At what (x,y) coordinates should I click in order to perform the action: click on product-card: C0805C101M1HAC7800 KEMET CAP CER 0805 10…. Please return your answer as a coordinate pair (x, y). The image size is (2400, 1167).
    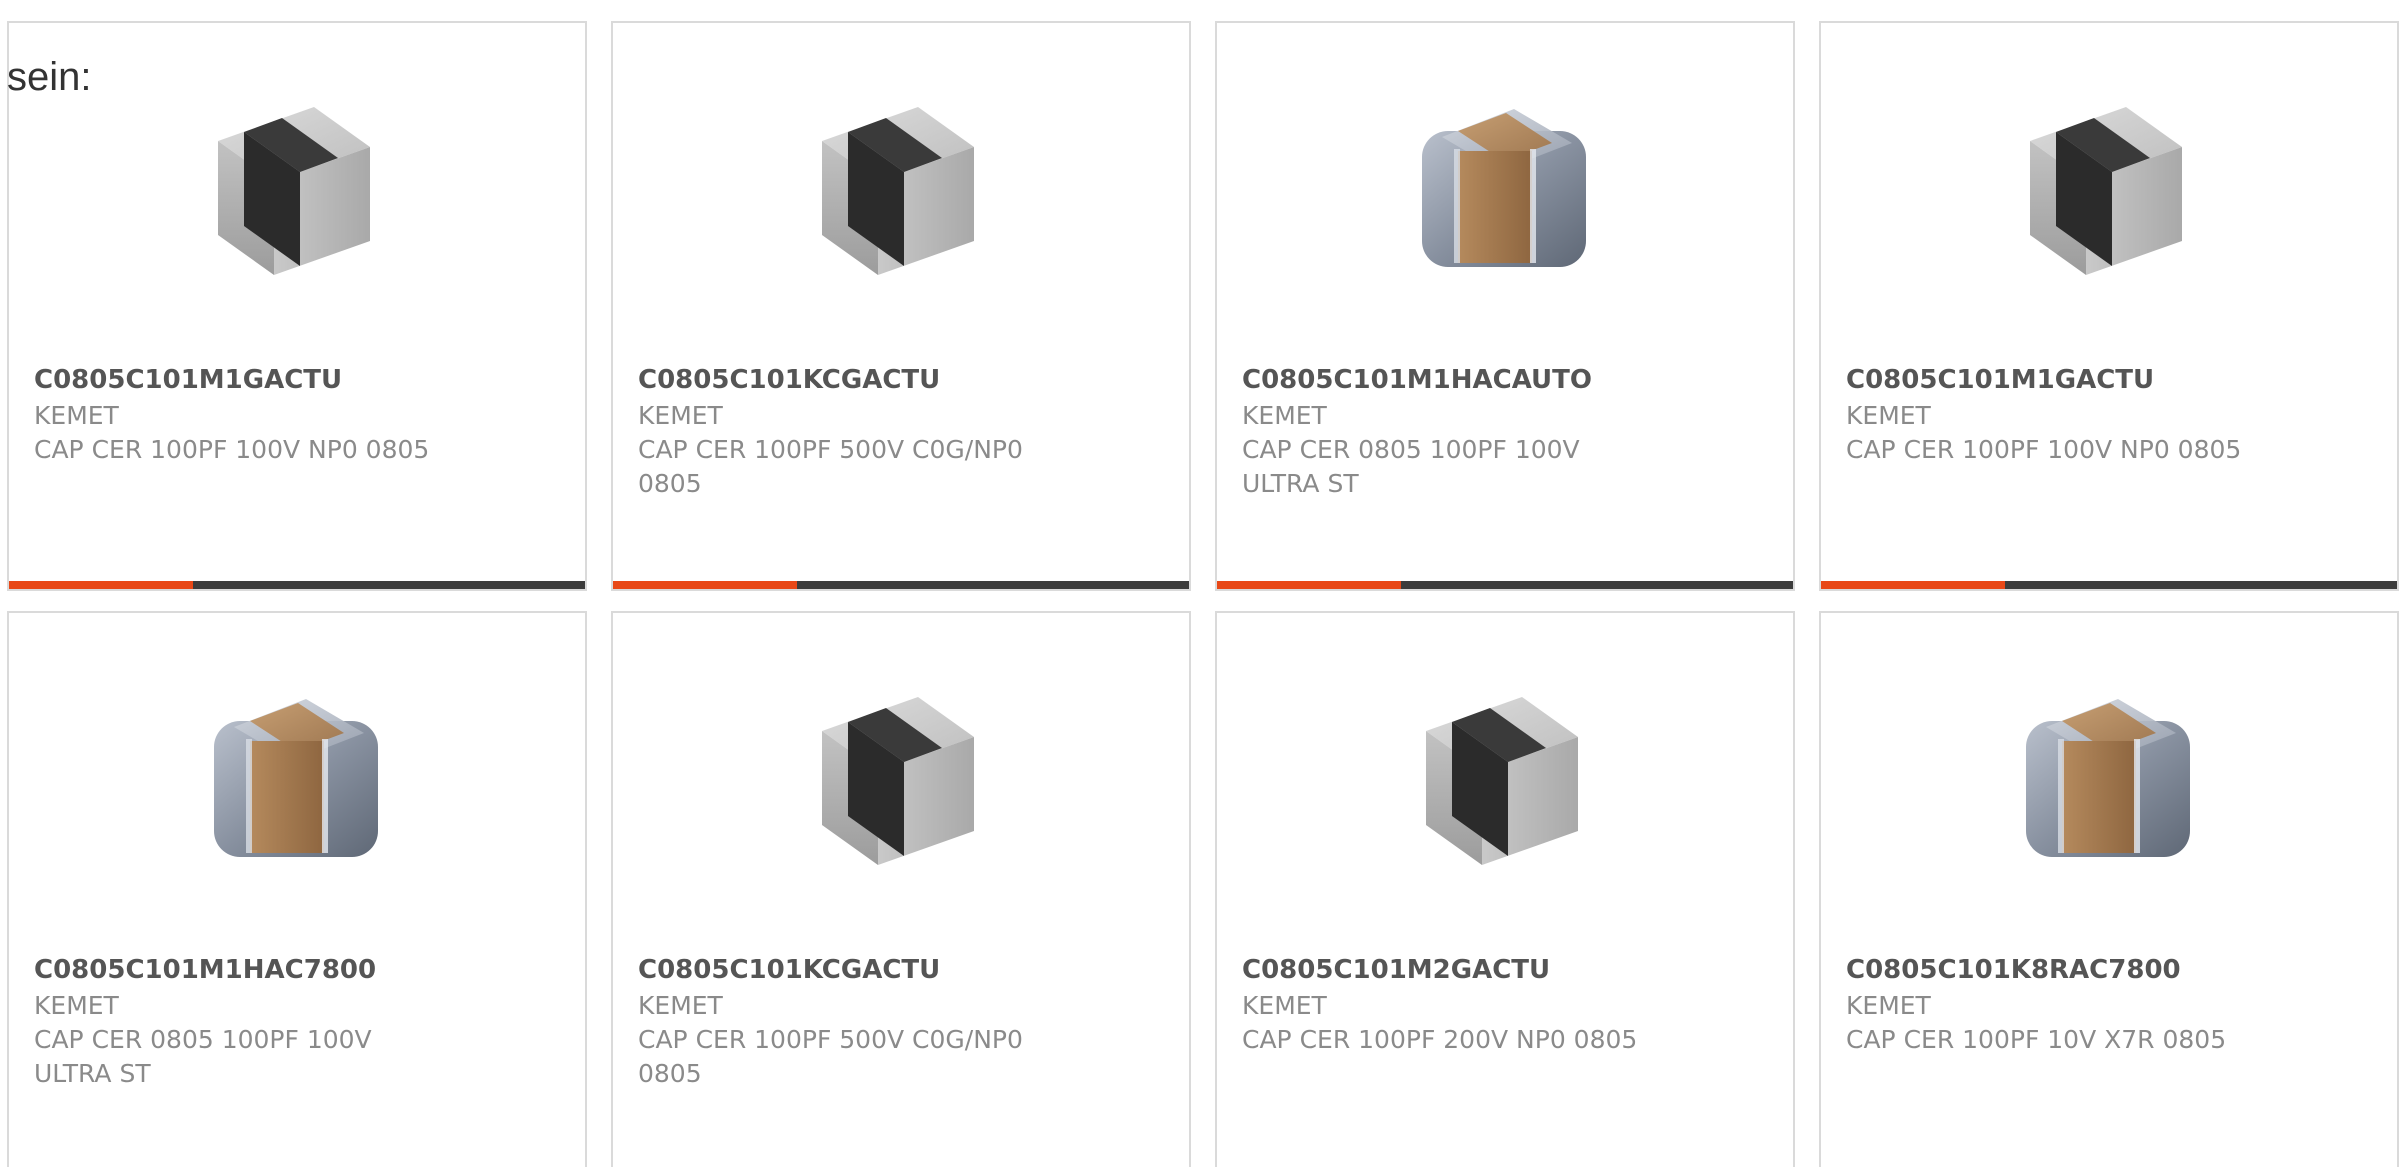
    Looking at the image, I should click on (297, 889).